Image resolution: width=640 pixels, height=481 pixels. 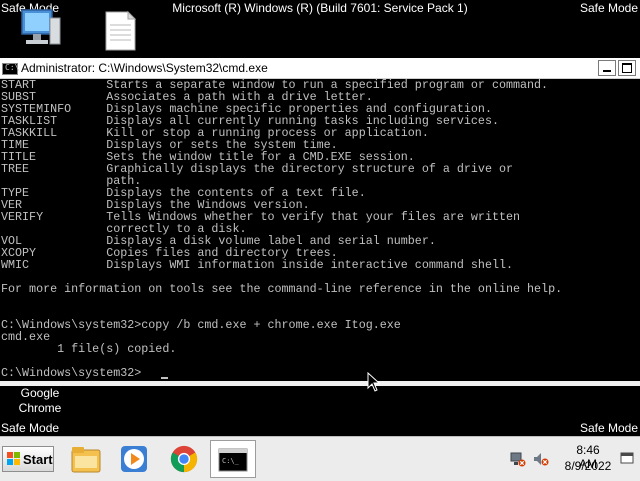 I want to click on media-player-icon, so click(x=134, y=459).